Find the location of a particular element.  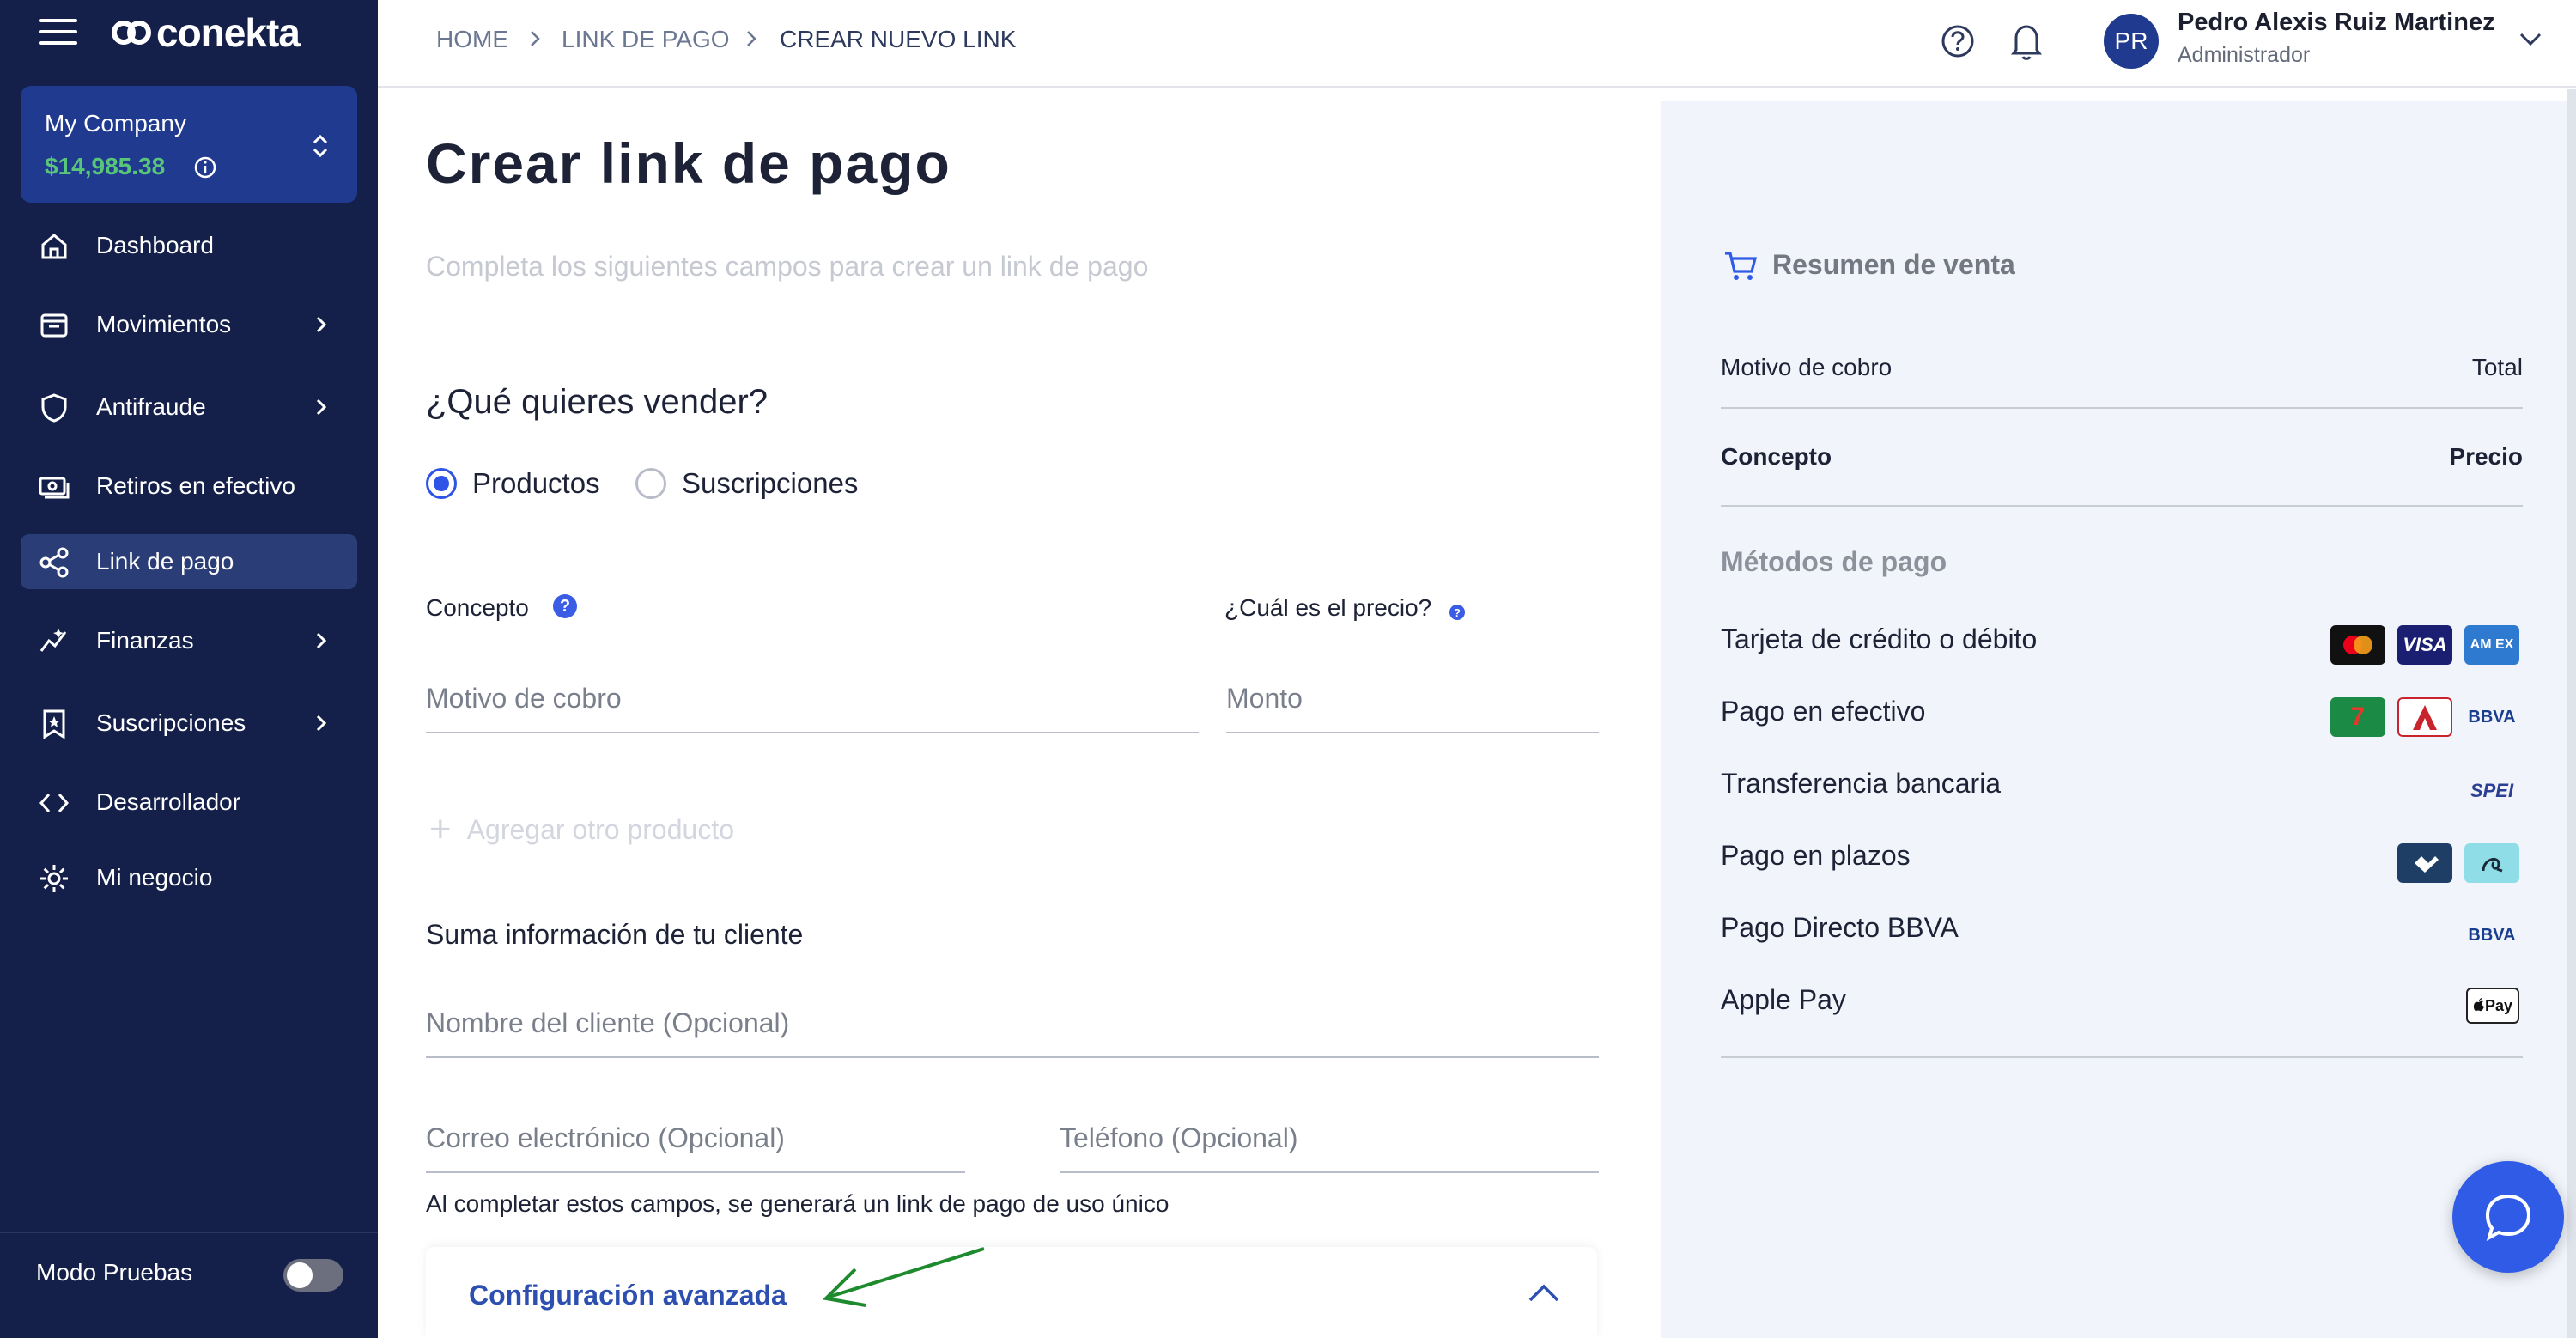

radio-label: Productos is located at coordinates (536, 483).